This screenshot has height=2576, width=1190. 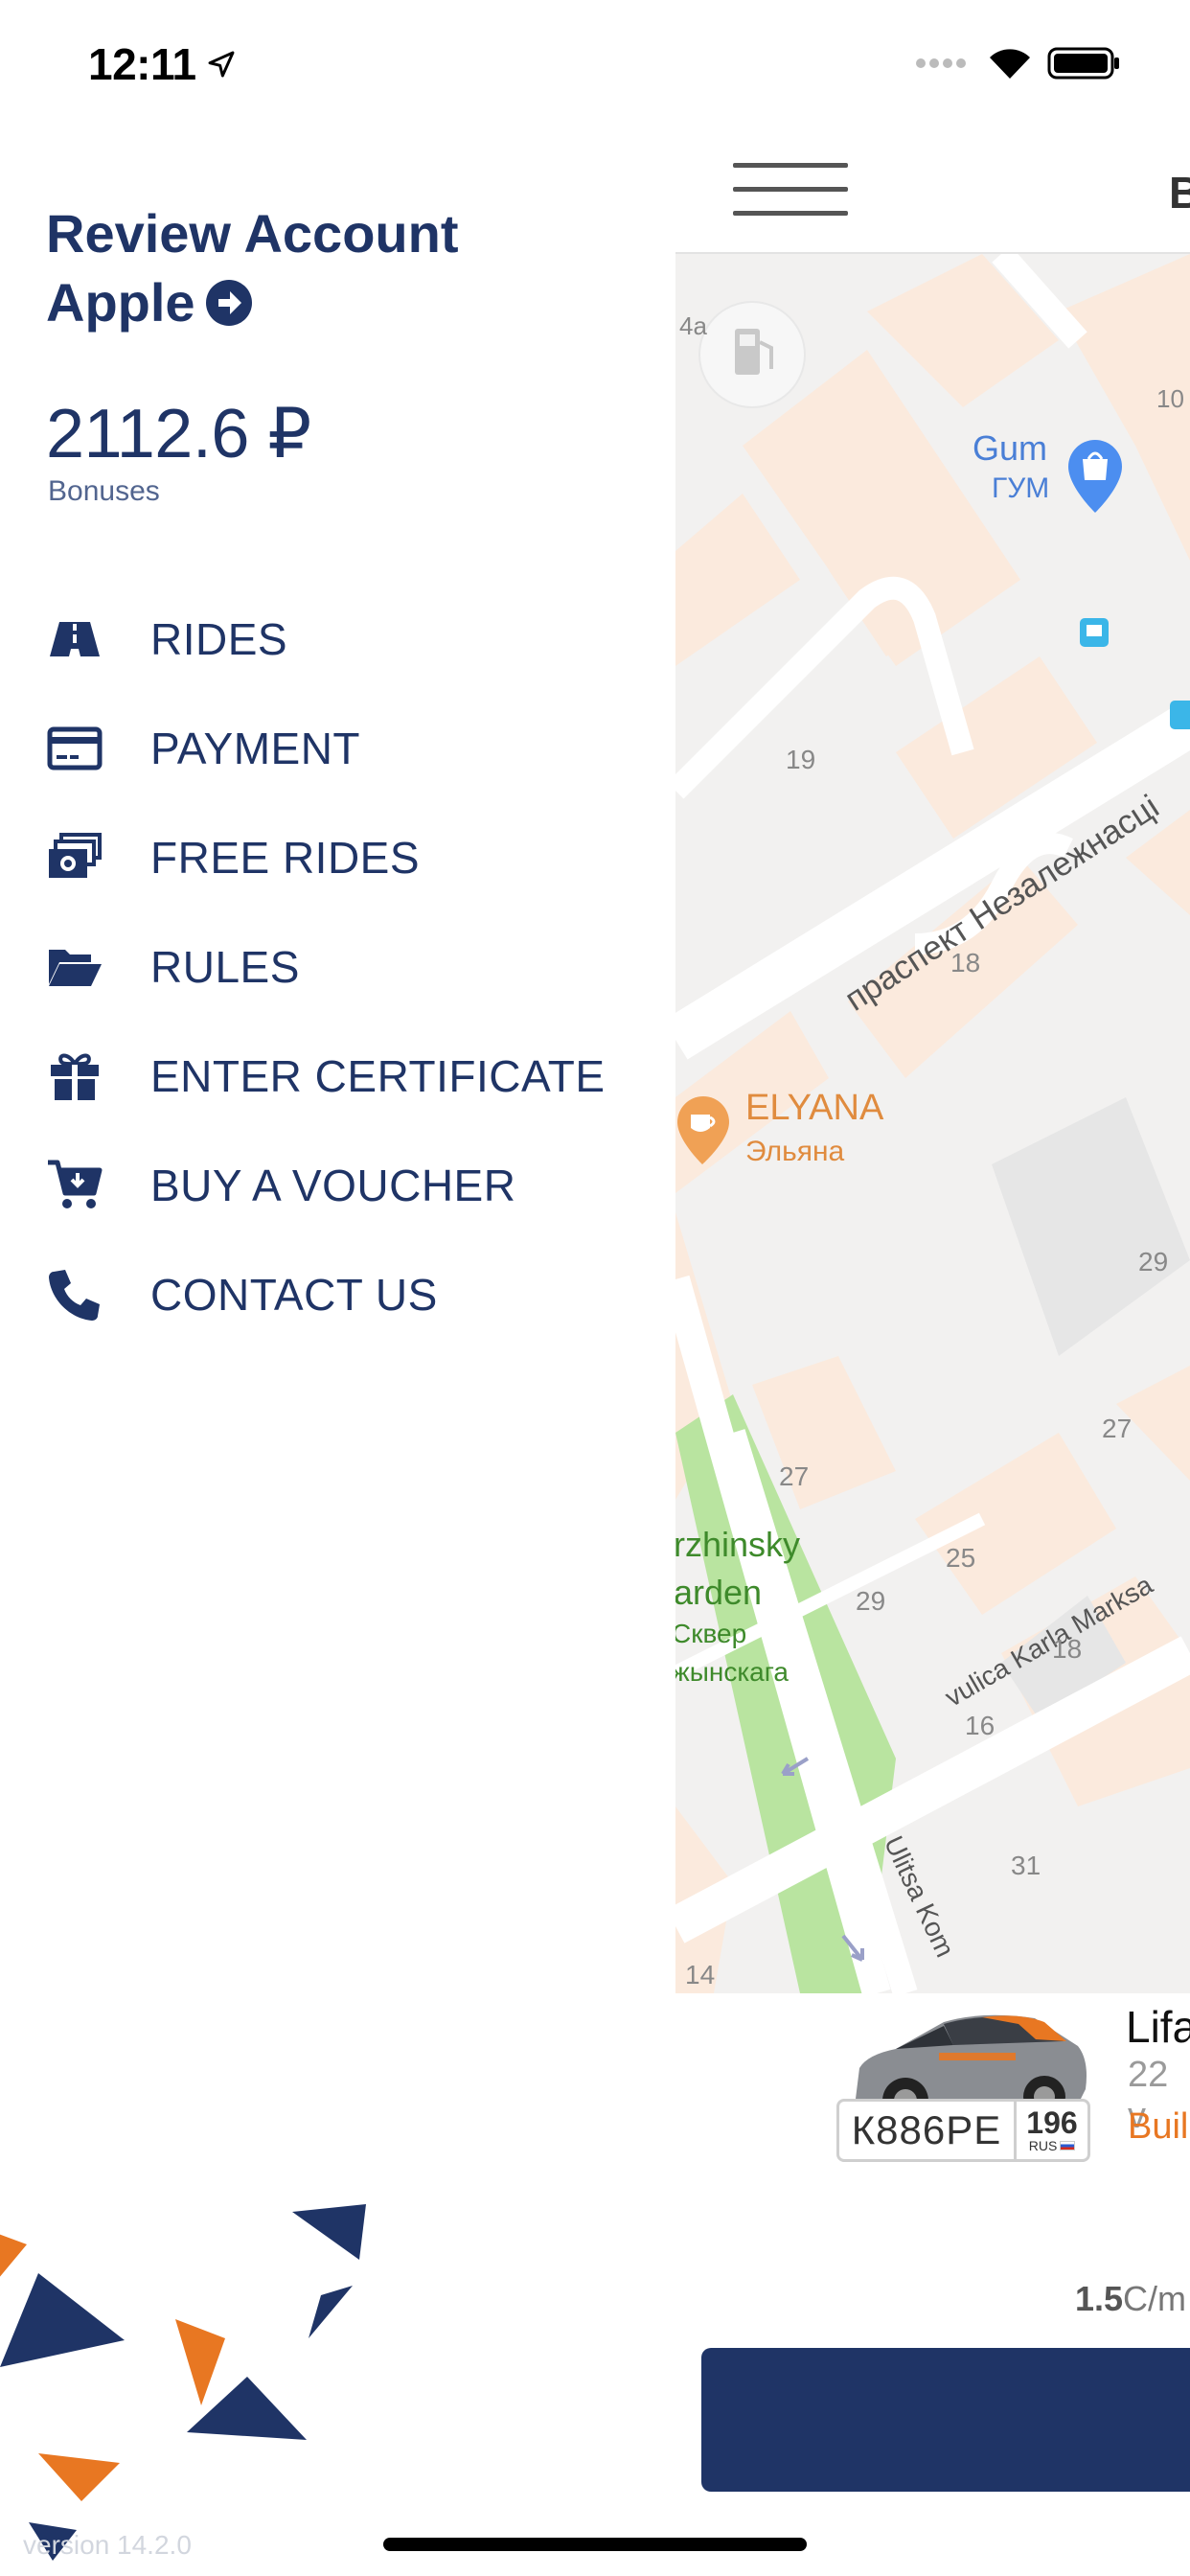 I want to click on map-label-park-local: жынскага, so click(x=732, y=1672).